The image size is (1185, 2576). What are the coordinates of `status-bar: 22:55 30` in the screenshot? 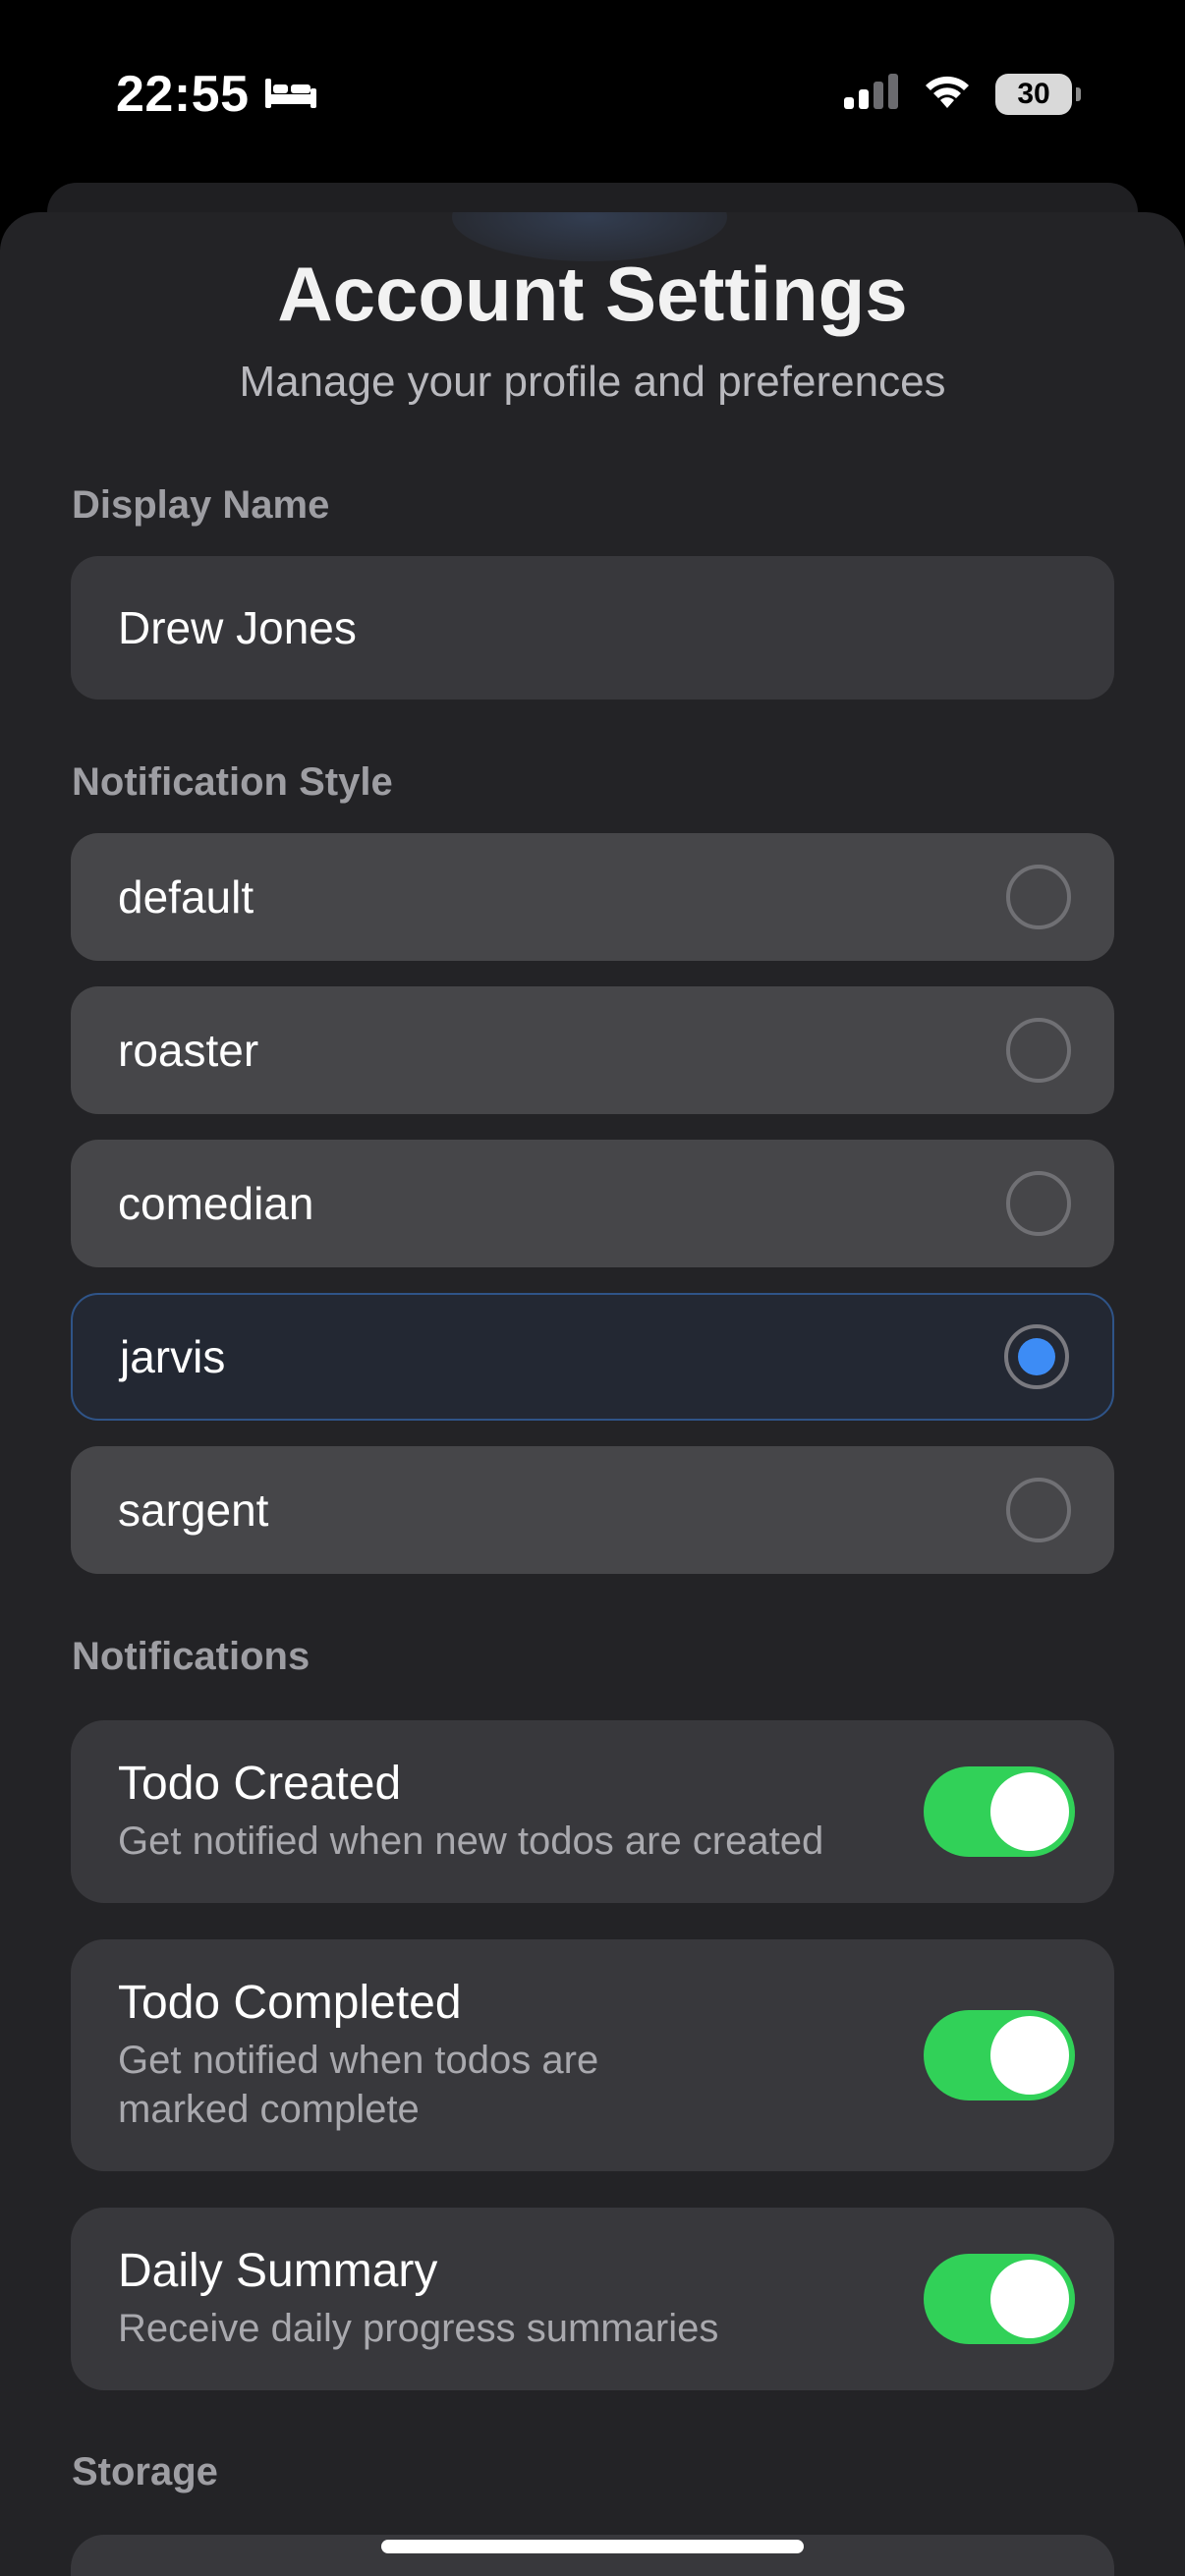 It's located at (592, 93).